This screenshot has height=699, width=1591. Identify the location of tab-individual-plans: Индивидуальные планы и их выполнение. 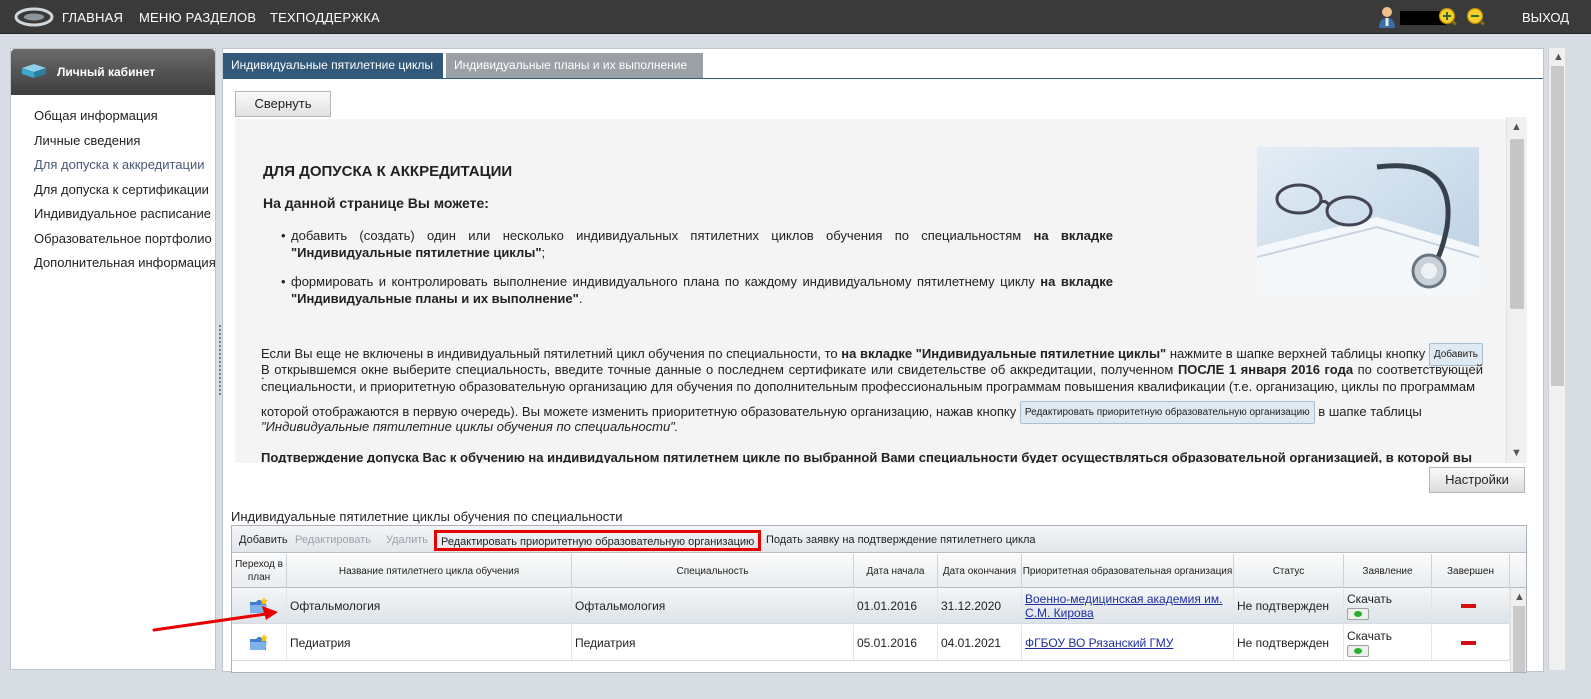
(574, 65).